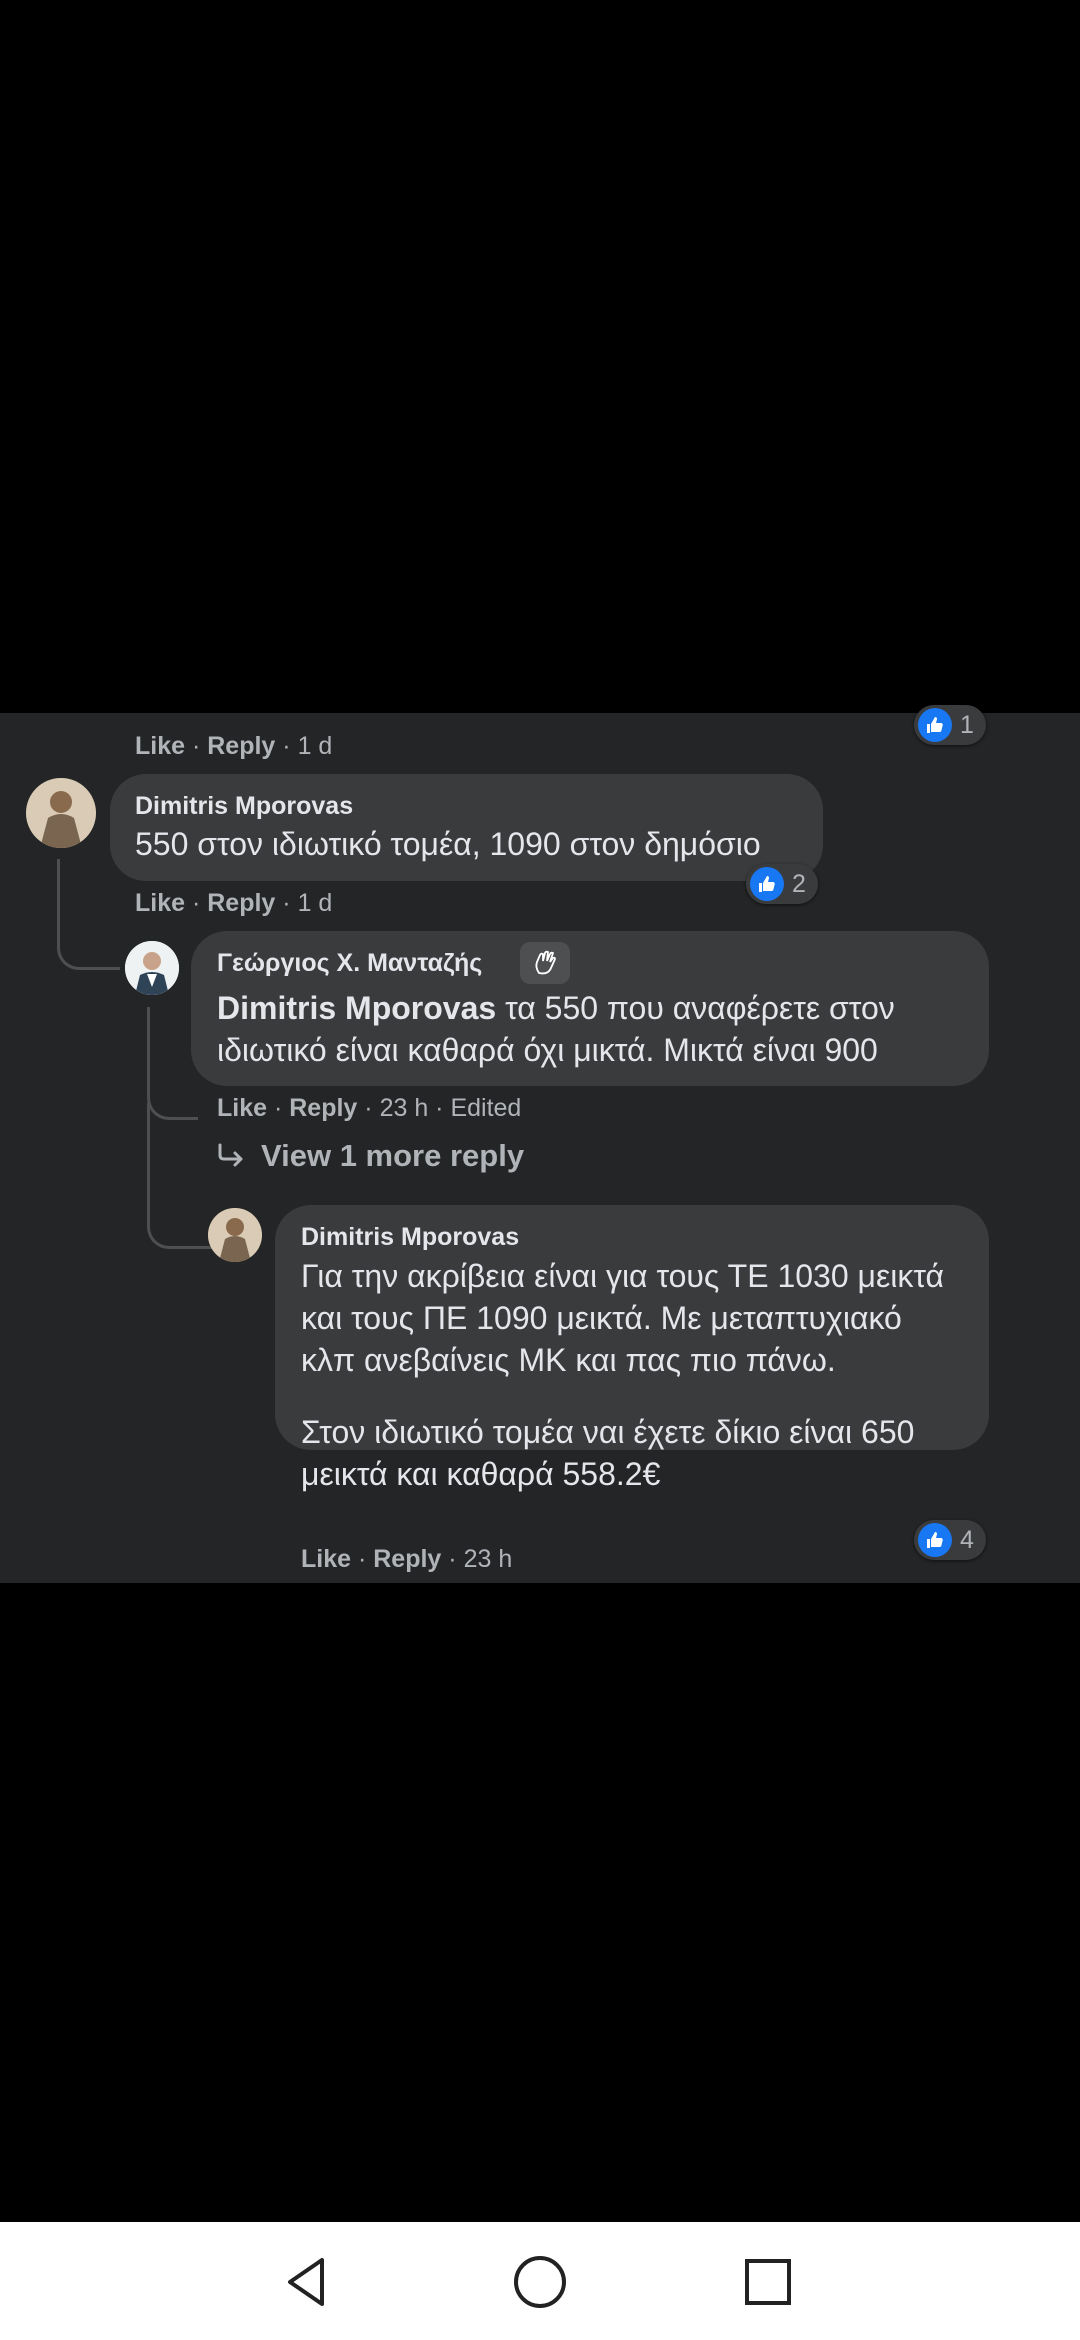 The width and height of the screenshot is (1080, 2340). What do you see at coordinates (244, 806) in the screenshot?
I see `comment-author: Dimitris Mporovas` at bounding box center [244, 806].